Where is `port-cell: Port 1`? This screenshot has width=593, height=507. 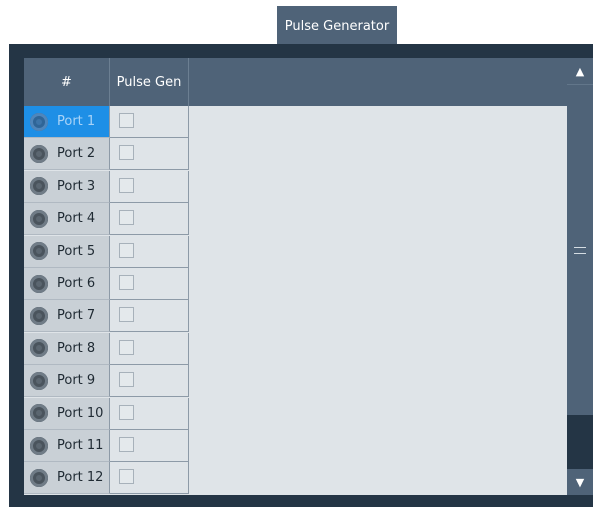 port-cell: Port 1 is located at coordinates (67, 122).